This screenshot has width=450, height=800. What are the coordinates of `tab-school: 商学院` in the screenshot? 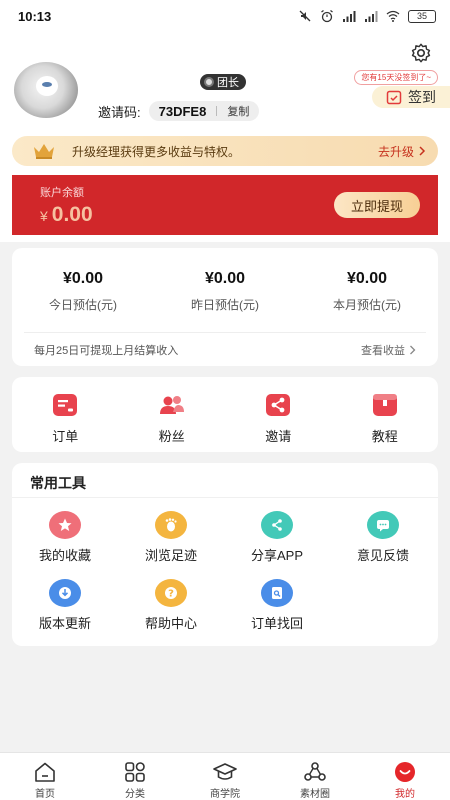 It's located at (225, 776).